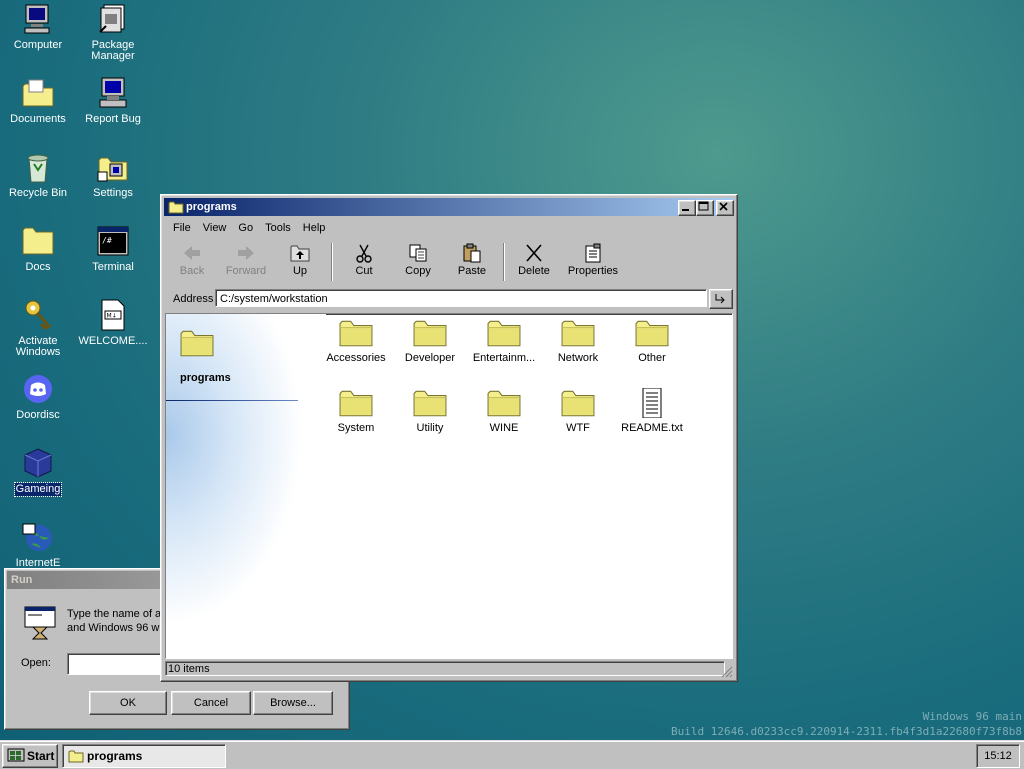 This screenshot has width=1024, height=769. Describe the element at coordinates (472, 271) in the screenshot. I see `paste-label: Paste` at that location.